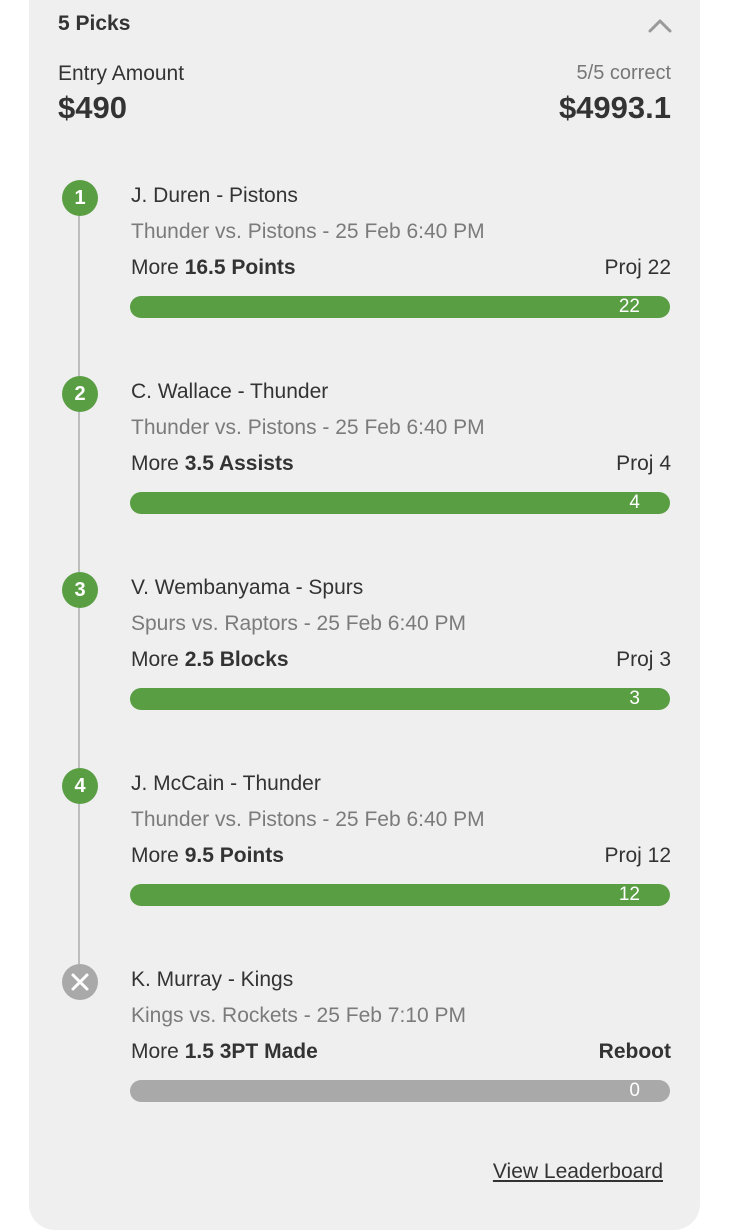 This screenshot has height=1230, width=729. What do you see at coordinates (298, 623) in the screenshot?
I see `pick-game: Spurs vs. Raptors - 25 Feb 6:40 PM` at bounding box center [298, 623].